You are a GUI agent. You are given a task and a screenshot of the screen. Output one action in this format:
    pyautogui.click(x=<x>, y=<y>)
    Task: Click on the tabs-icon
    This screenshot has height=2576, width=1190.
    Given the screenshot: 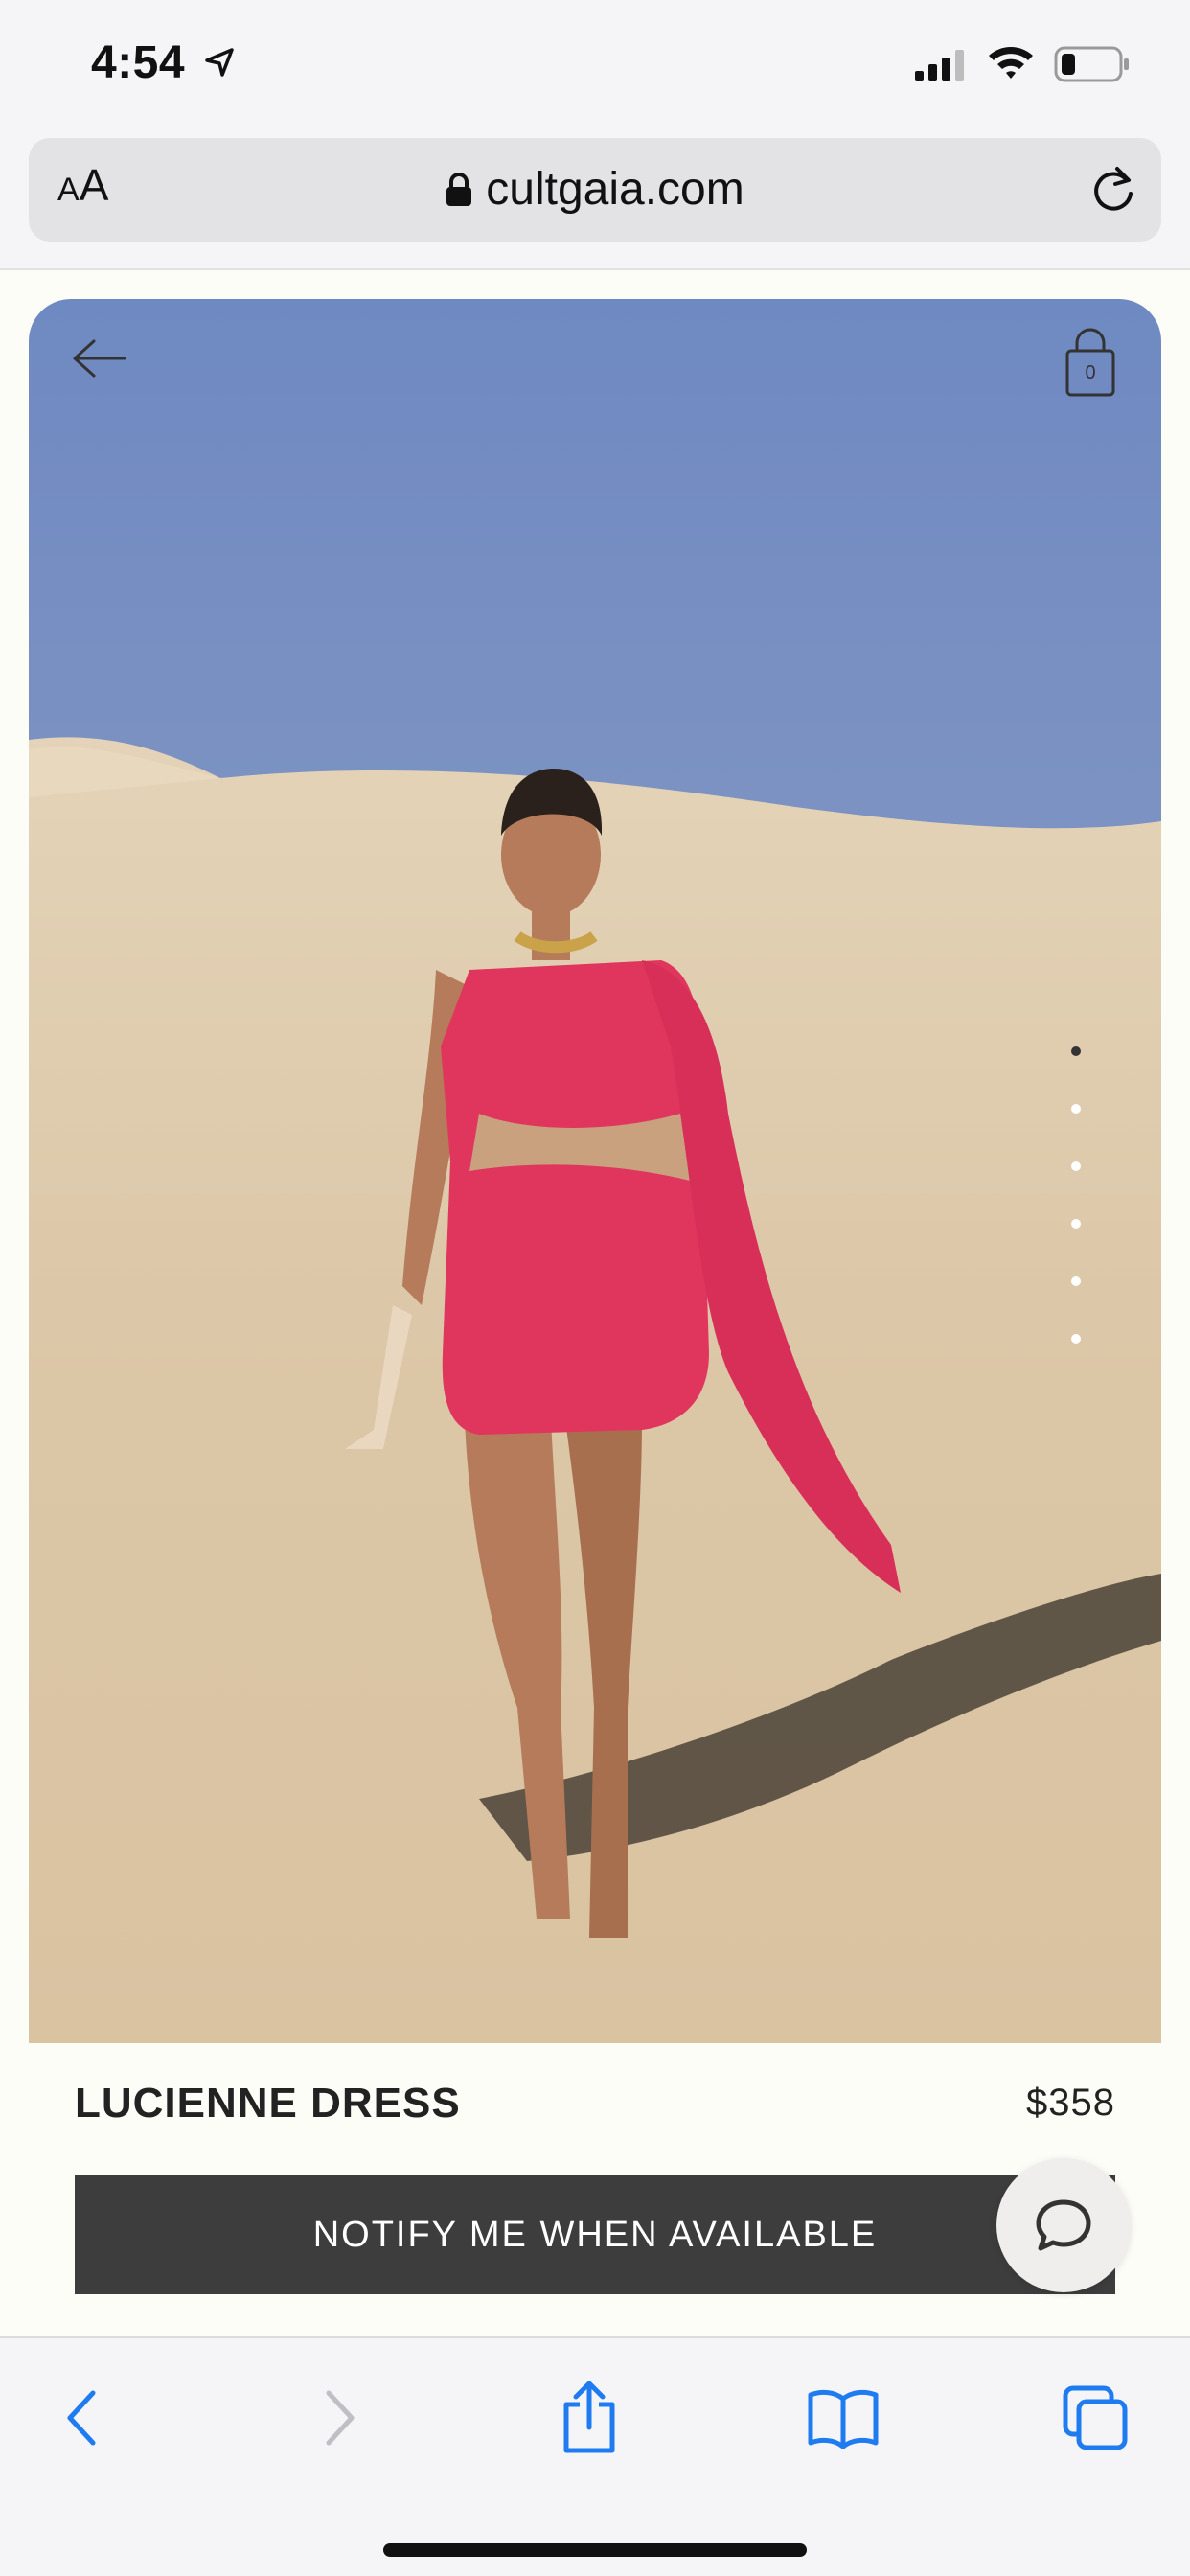 What is the action you would take?
    pyautogui.click(x=1096, y=2417)
    